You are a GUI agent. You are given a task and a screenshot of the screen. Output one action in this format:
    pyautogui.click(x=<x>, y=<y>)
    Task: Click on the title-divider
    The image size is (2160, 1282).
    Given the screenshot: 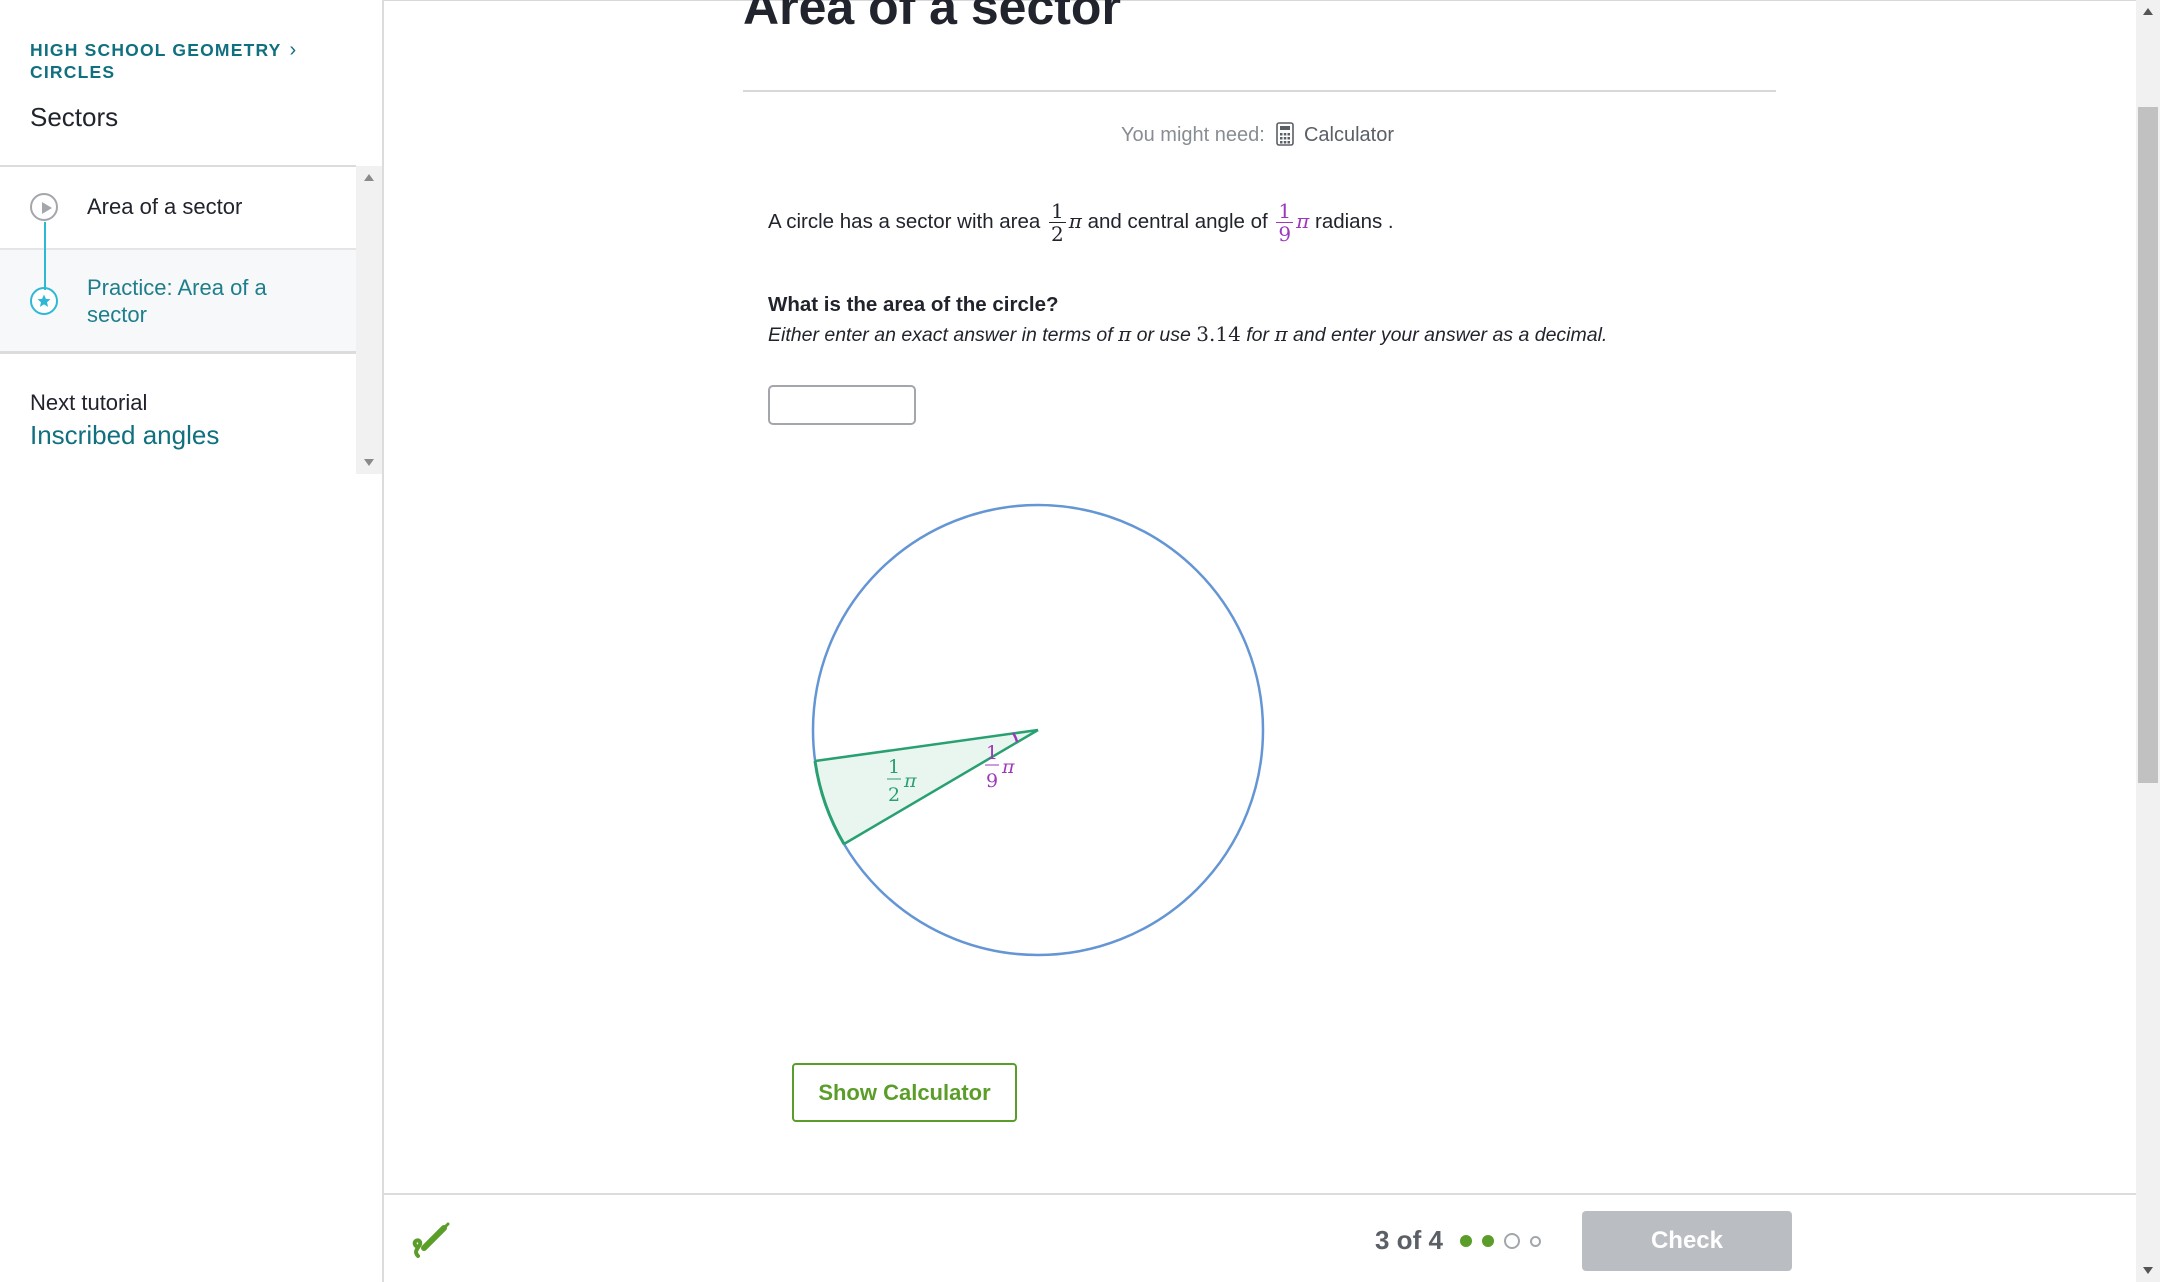 What is the action you would take?
    pyautogui.click(x=1259, y=91)
    